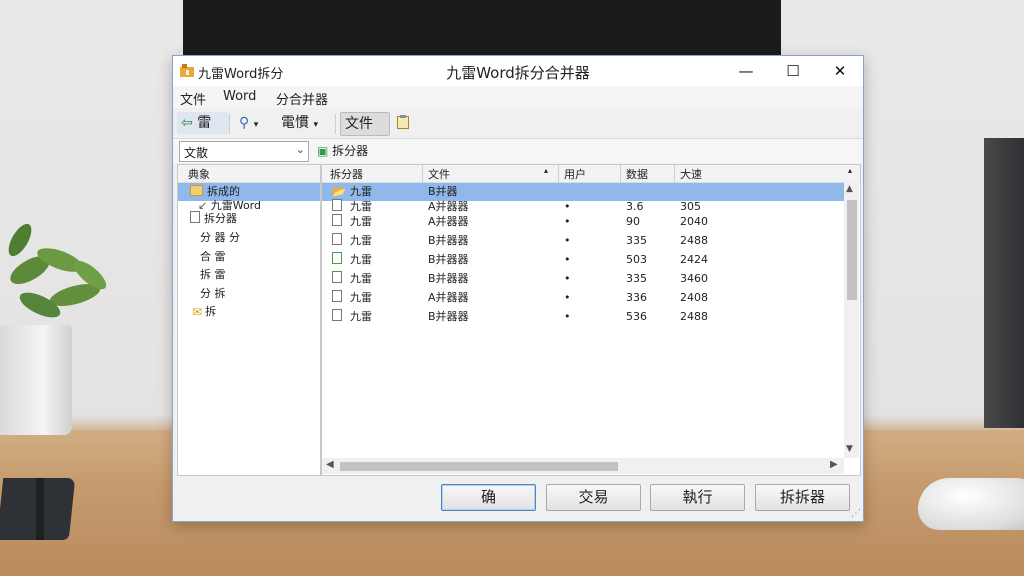 Image resolution: width=1024 pixels, height=576 pixels. What do you see at coordinates (575, 174) in the screenshot?
I see `column-header-user: 用户` at bounding box center [575, 174].